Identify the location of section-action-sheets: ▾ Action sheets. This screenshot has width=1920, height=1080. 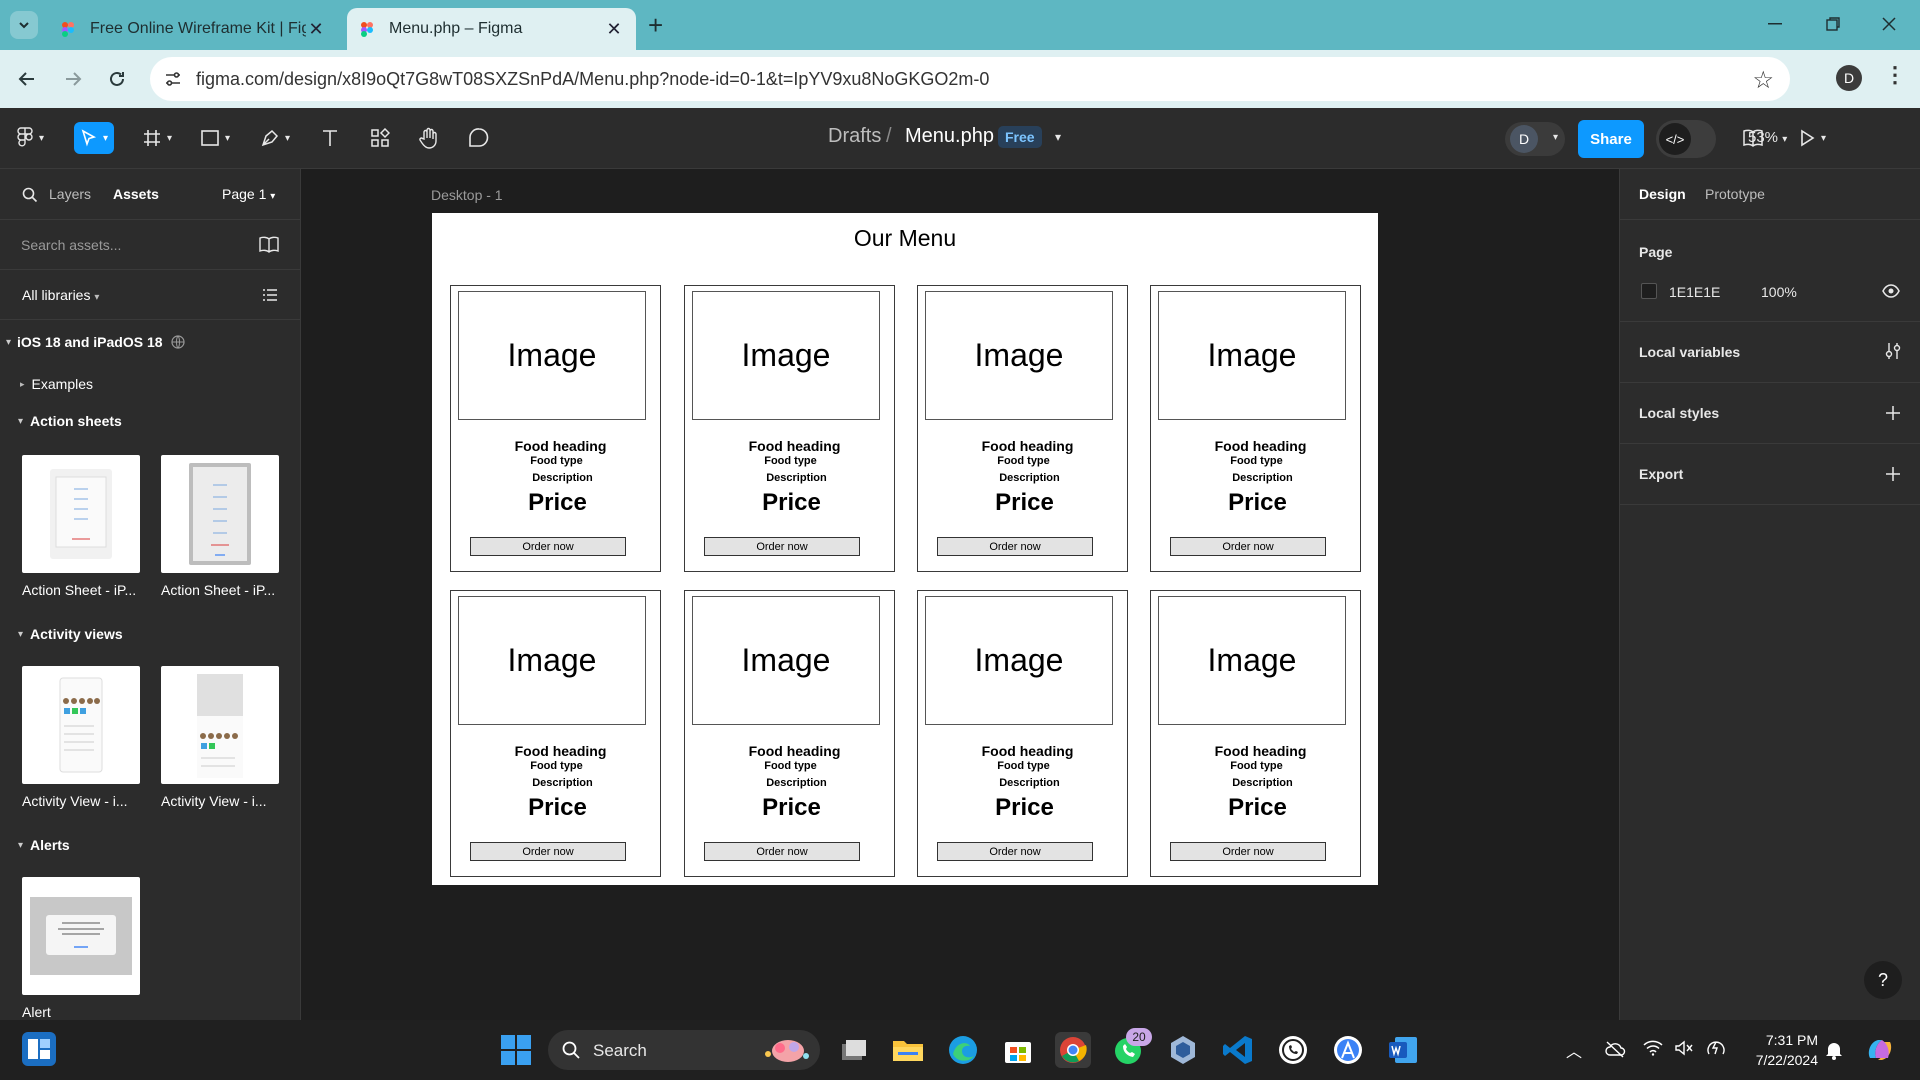
(70, 421).